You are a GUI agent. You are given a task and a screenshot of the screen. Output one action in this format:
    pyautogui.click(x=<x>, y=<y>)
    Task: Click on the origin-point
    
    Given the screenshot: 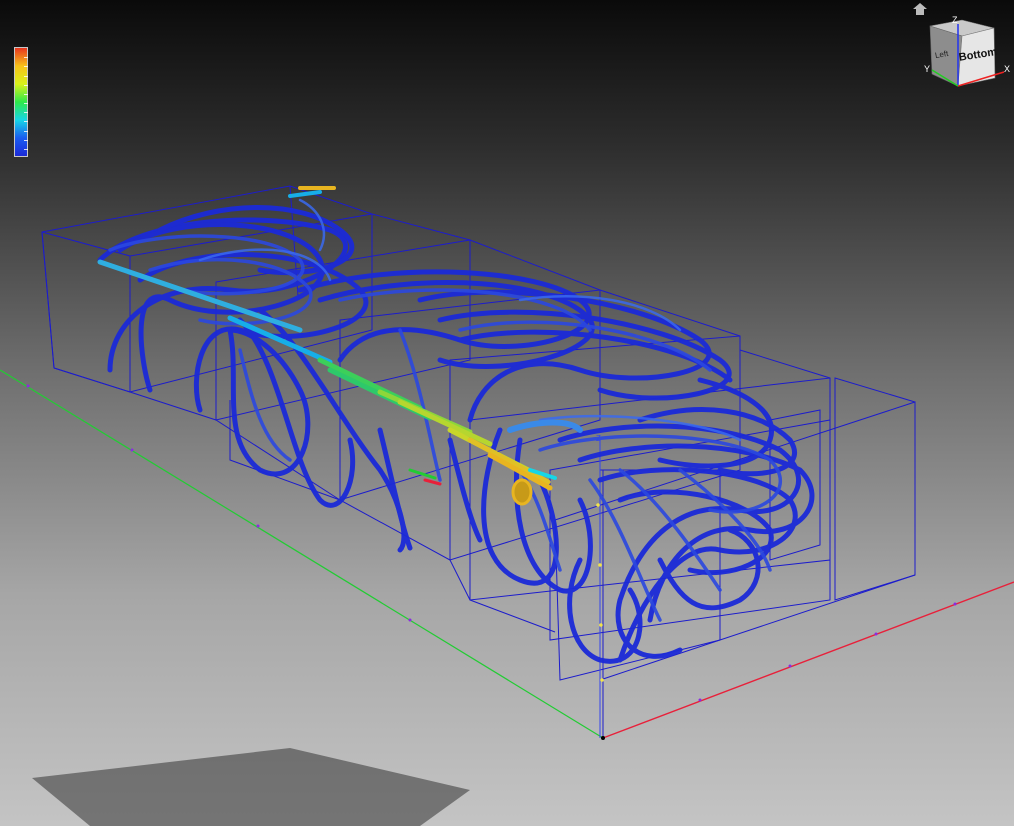 What is the action you would take?
    pyautogui.click(x=603, y=738)
    